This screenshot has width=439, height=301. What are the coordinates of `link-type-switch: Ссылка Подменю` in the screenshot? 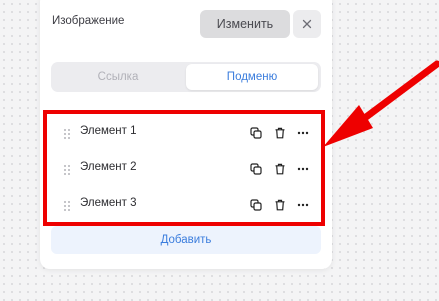 It's located at (186, 77).